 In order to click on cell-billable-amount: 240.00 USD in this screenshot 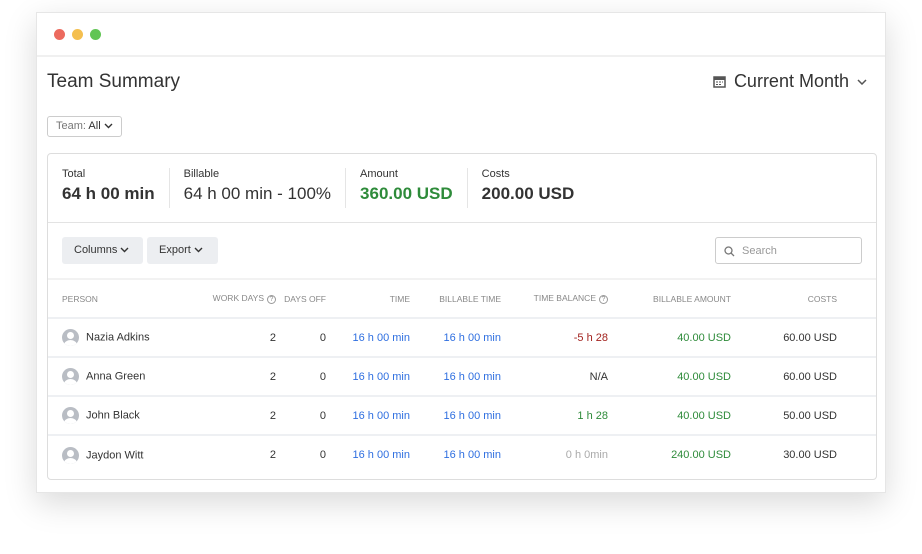, I will do `click(669, 454)`.